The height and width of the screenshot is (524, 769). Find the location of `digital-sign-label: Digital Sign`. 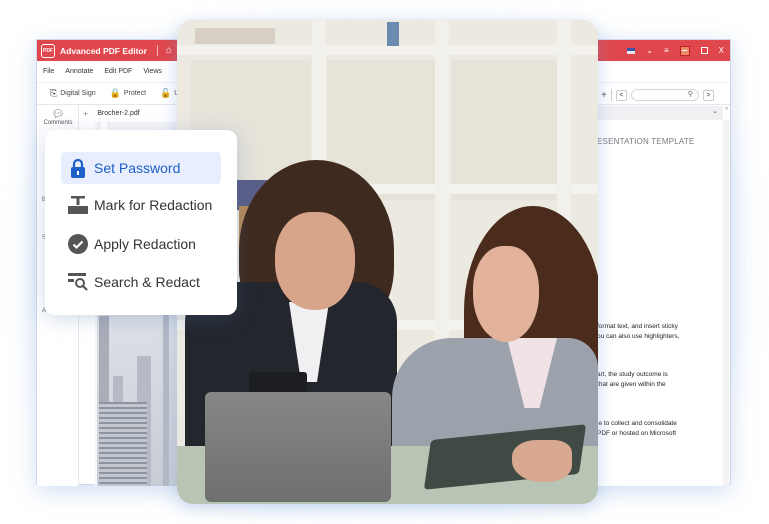

digital-sign-label: Digital Sign is located at coordinates (78, 93).